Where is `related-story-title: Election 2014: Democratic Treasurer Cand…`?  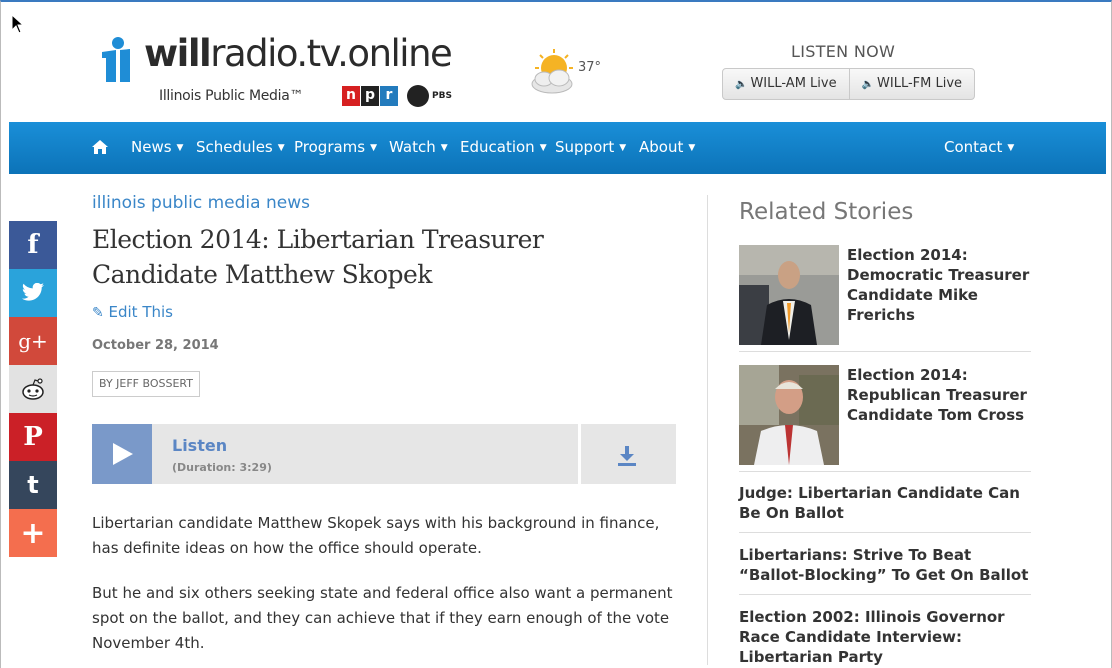 related-story-title: Election 2014: Democratic Treasurer Cand… is located at coordinates (941, 285).